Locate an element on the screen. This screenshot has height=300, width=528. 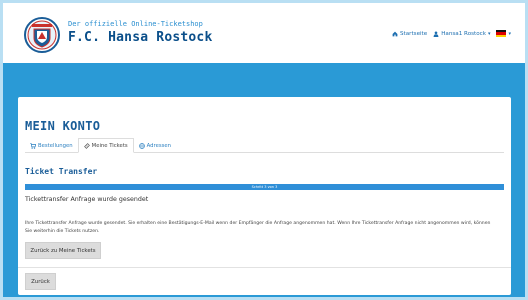
transfer-progress-bar: Schritt 3 von 3 is located at coordinates (264, 187).